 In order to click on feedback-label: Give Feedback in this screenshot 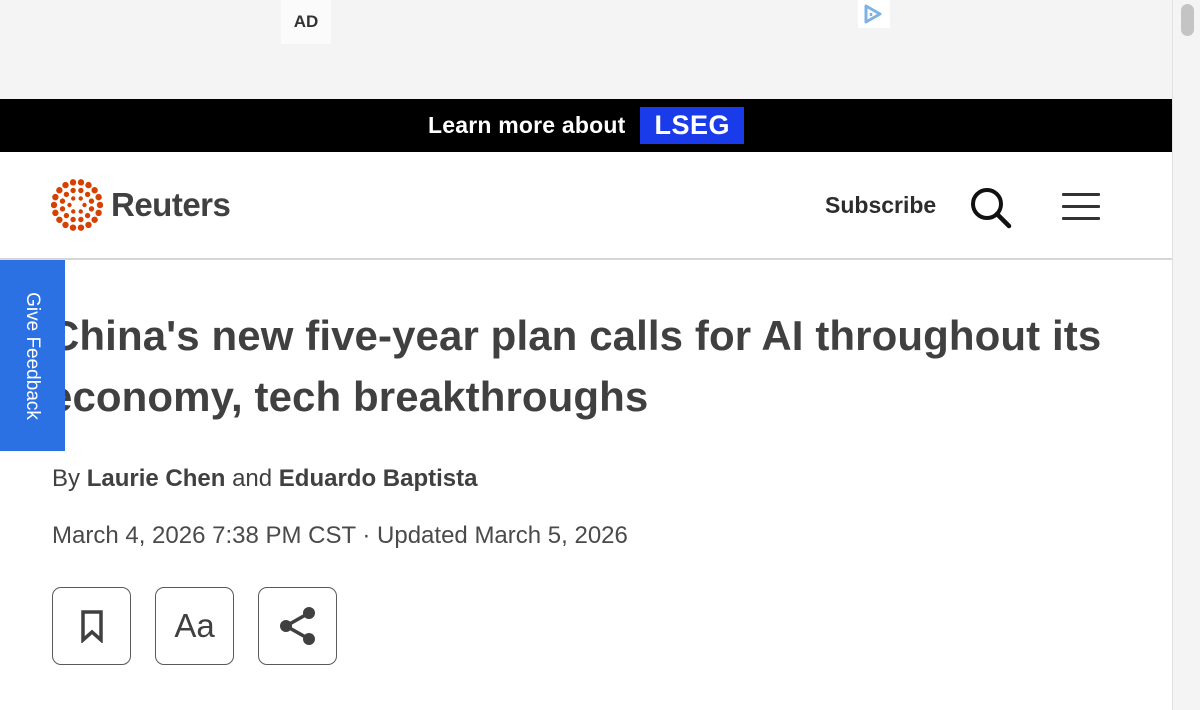, I will do `click(32, 356)`.